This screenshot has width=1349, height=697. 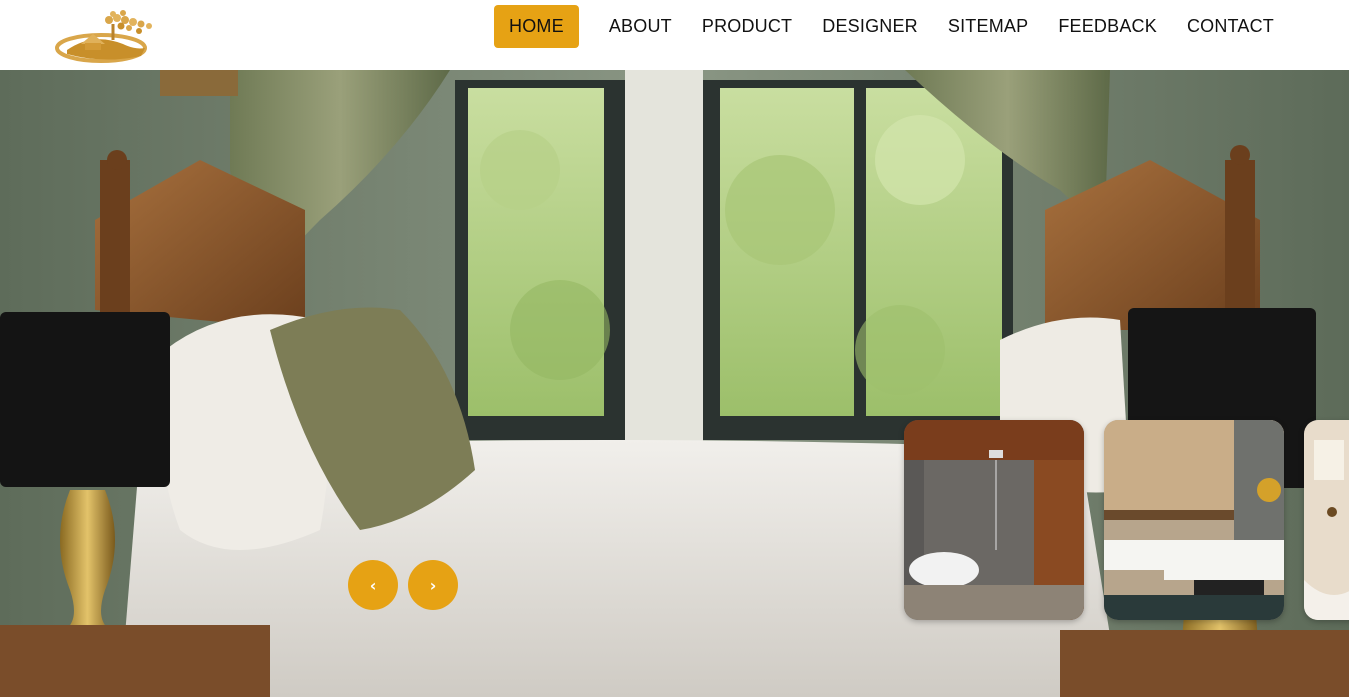 I want to click on nav-contact: CONTACT, so click(x=1230, y=26).